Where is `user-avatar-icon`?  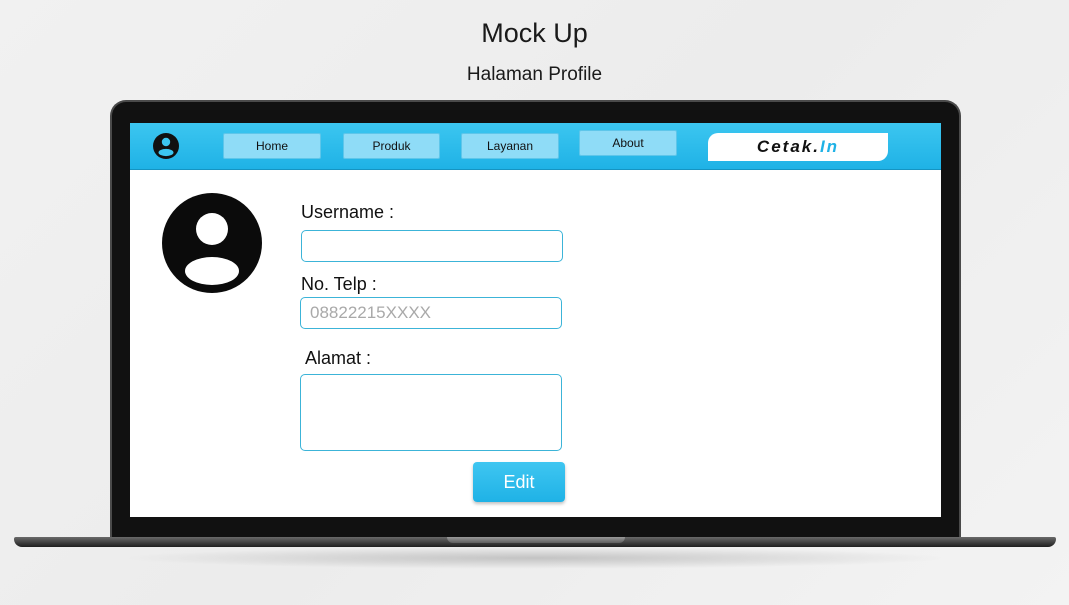
user-avatar-icon is located at coordinates (212, 243).